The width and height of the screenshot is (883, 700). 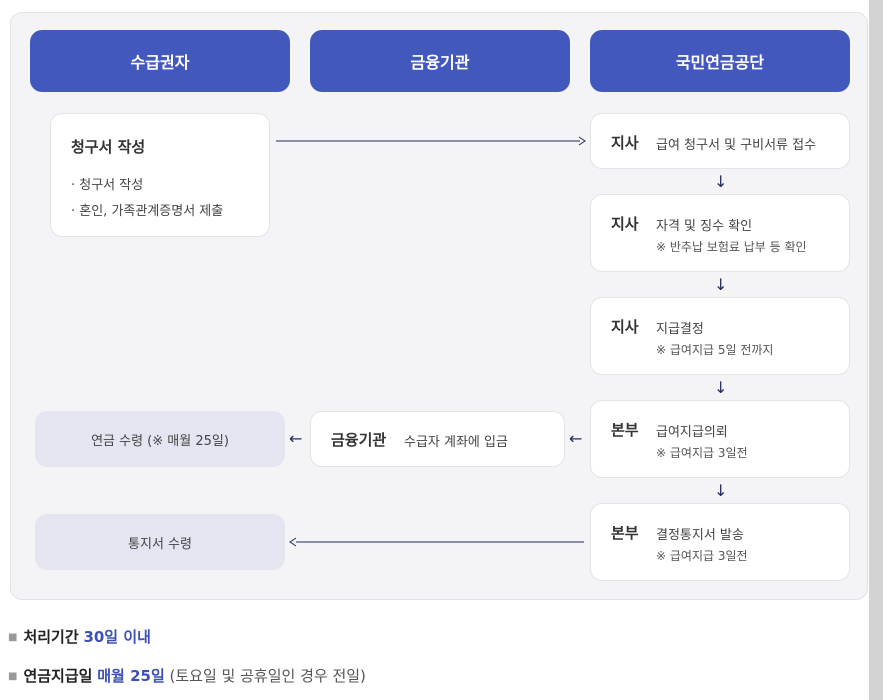 What do you see at coordinates (131, 676) in the screenshot?
I see `payday-value: 매월 25일` at bounding box center [131, 676].